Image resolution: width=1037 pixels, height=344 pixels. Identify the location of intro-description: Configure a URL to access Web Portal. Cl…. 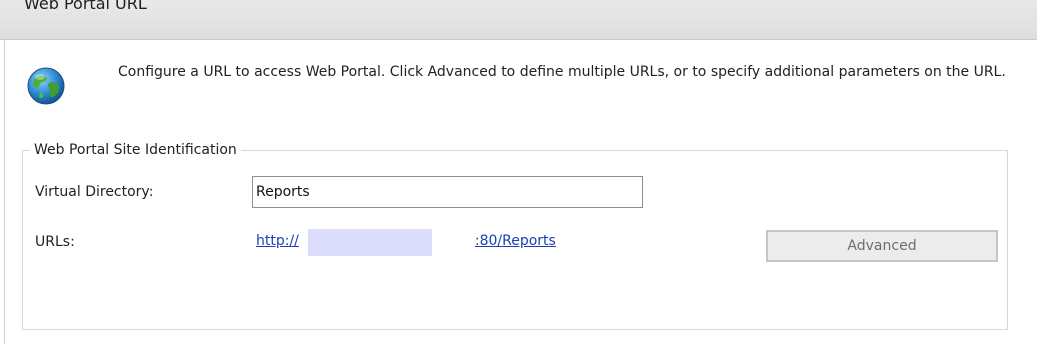
(562, 72).